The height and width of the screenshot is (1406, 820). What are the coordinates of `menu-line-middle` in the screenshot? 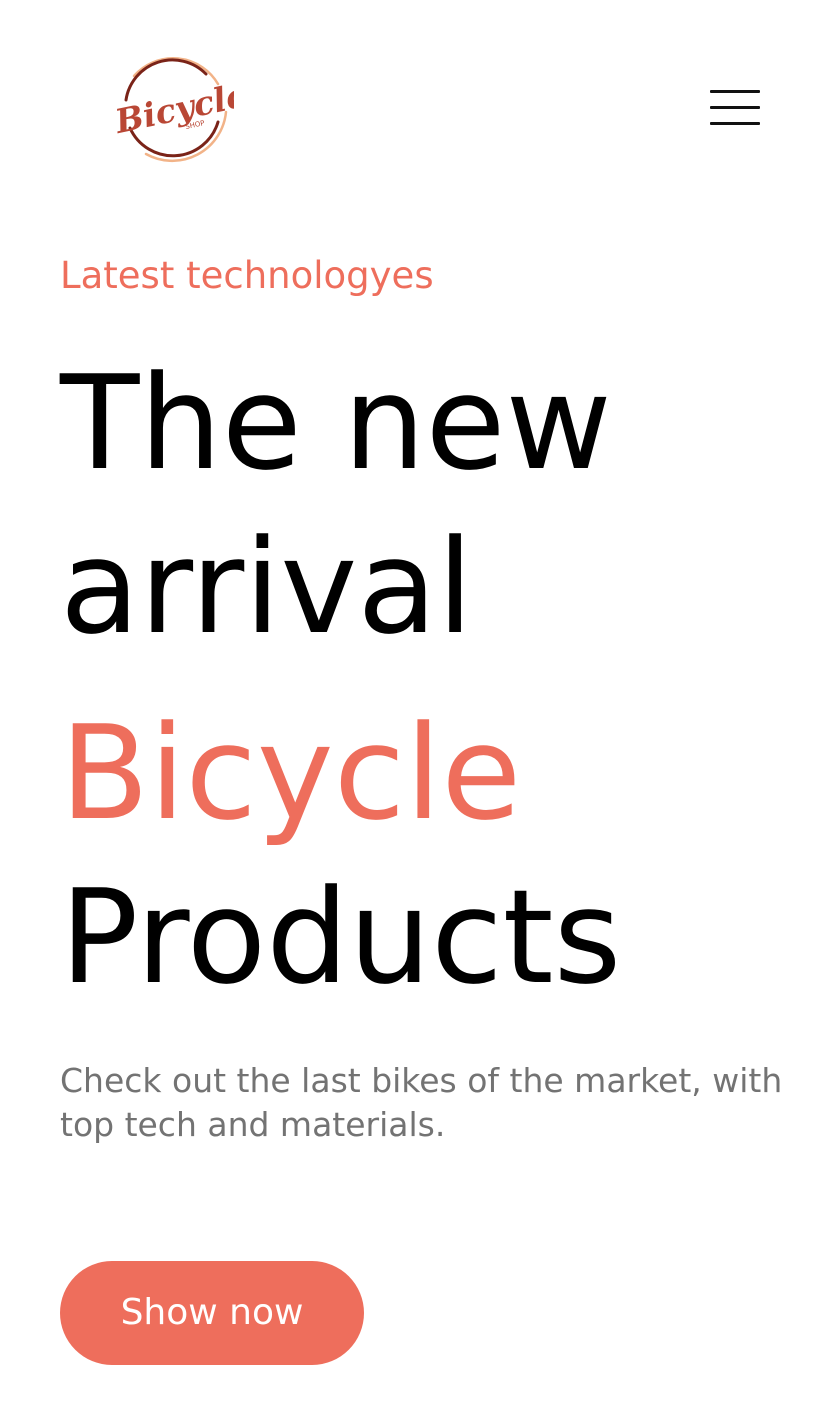 It's located at (735, 107).